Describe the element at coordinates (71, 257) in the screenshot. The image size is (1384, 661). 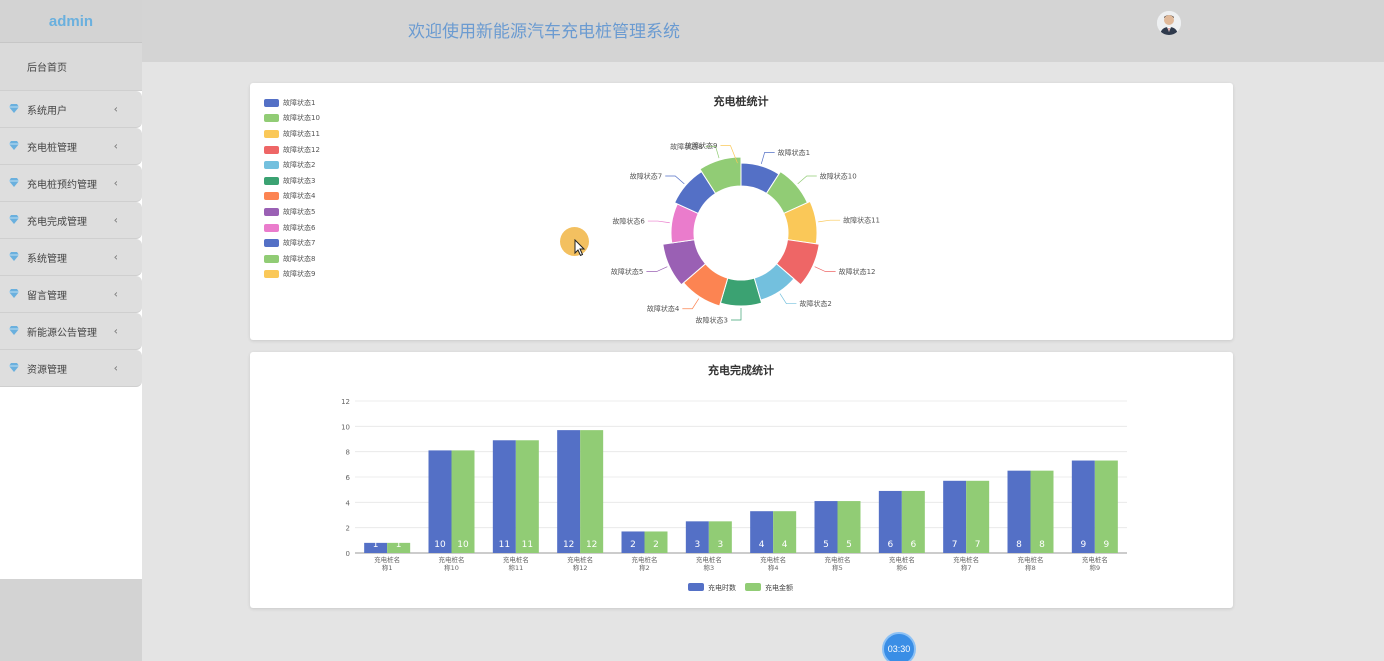
I see `sidebar-item-4: 系统管理 ‹` at that location.